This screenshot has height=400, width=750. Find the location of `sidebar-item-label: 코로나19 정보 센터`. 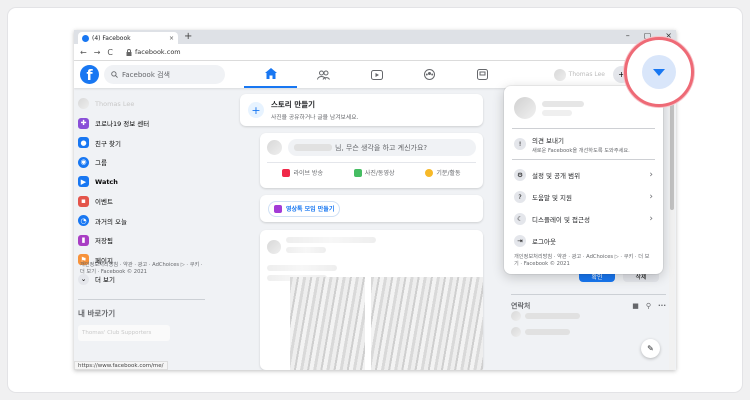

sidebar-item-label: 코로나19 정보 센터 is located at coordinates (122, 124).